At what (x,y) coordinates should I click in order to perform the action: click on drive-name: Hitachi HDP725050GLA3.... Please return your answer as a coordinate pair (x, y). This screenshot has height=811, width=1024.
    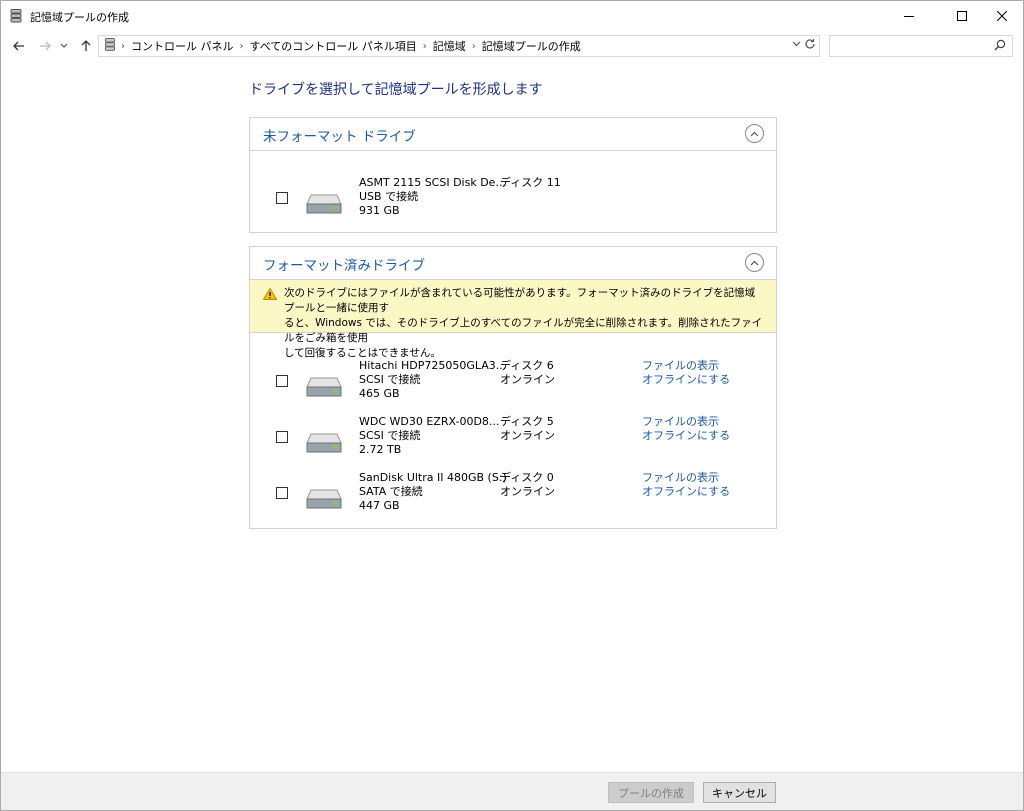
    Looking at the image, I should click on (433, 365).